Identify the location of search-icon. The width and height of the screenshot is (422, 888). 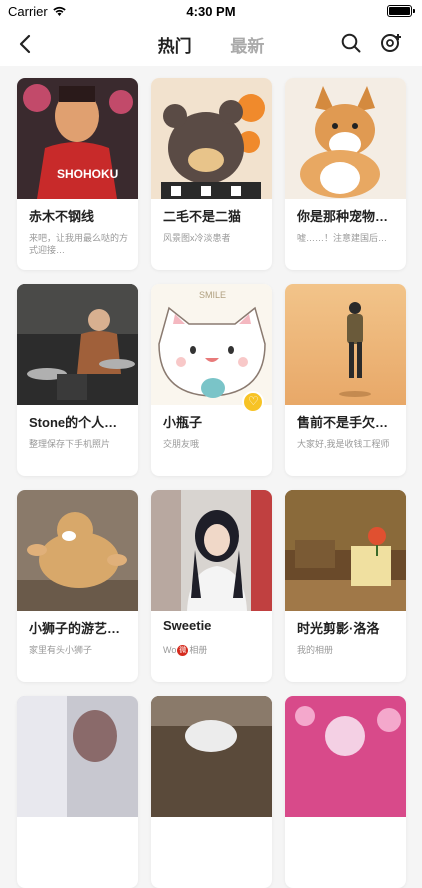
(351, 43).